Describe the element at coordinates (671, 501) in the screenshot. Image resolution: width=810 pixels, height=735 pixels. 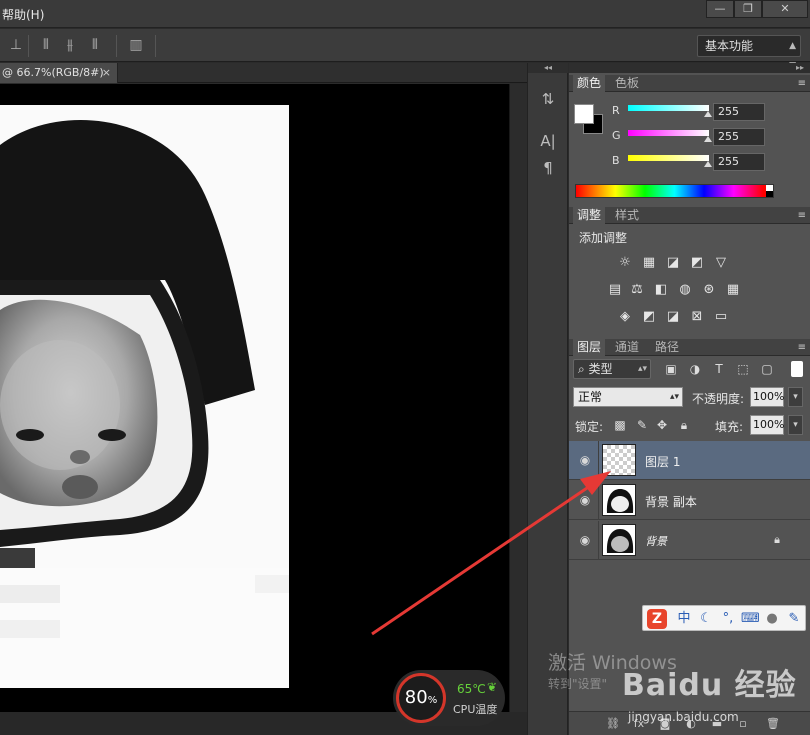
I see `layer-name: 背景 副本` at that location.